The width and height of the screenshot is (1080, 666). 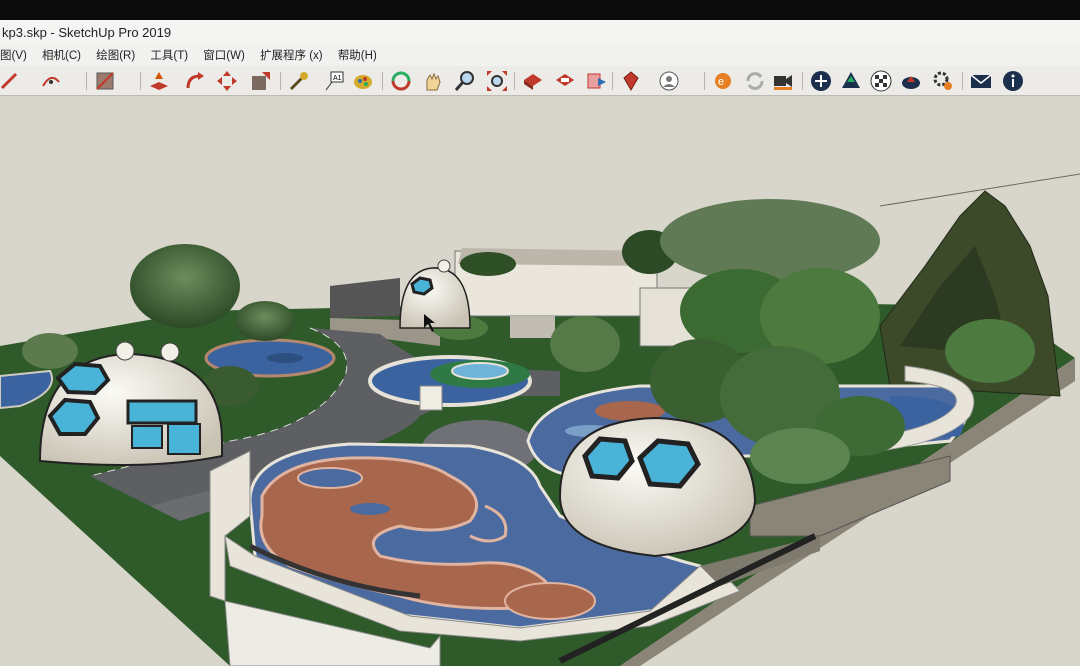 What do you see at coordinates (159, 81) in the screenshot?
I see `push-pull-icon` at bounding box center [159, 81].